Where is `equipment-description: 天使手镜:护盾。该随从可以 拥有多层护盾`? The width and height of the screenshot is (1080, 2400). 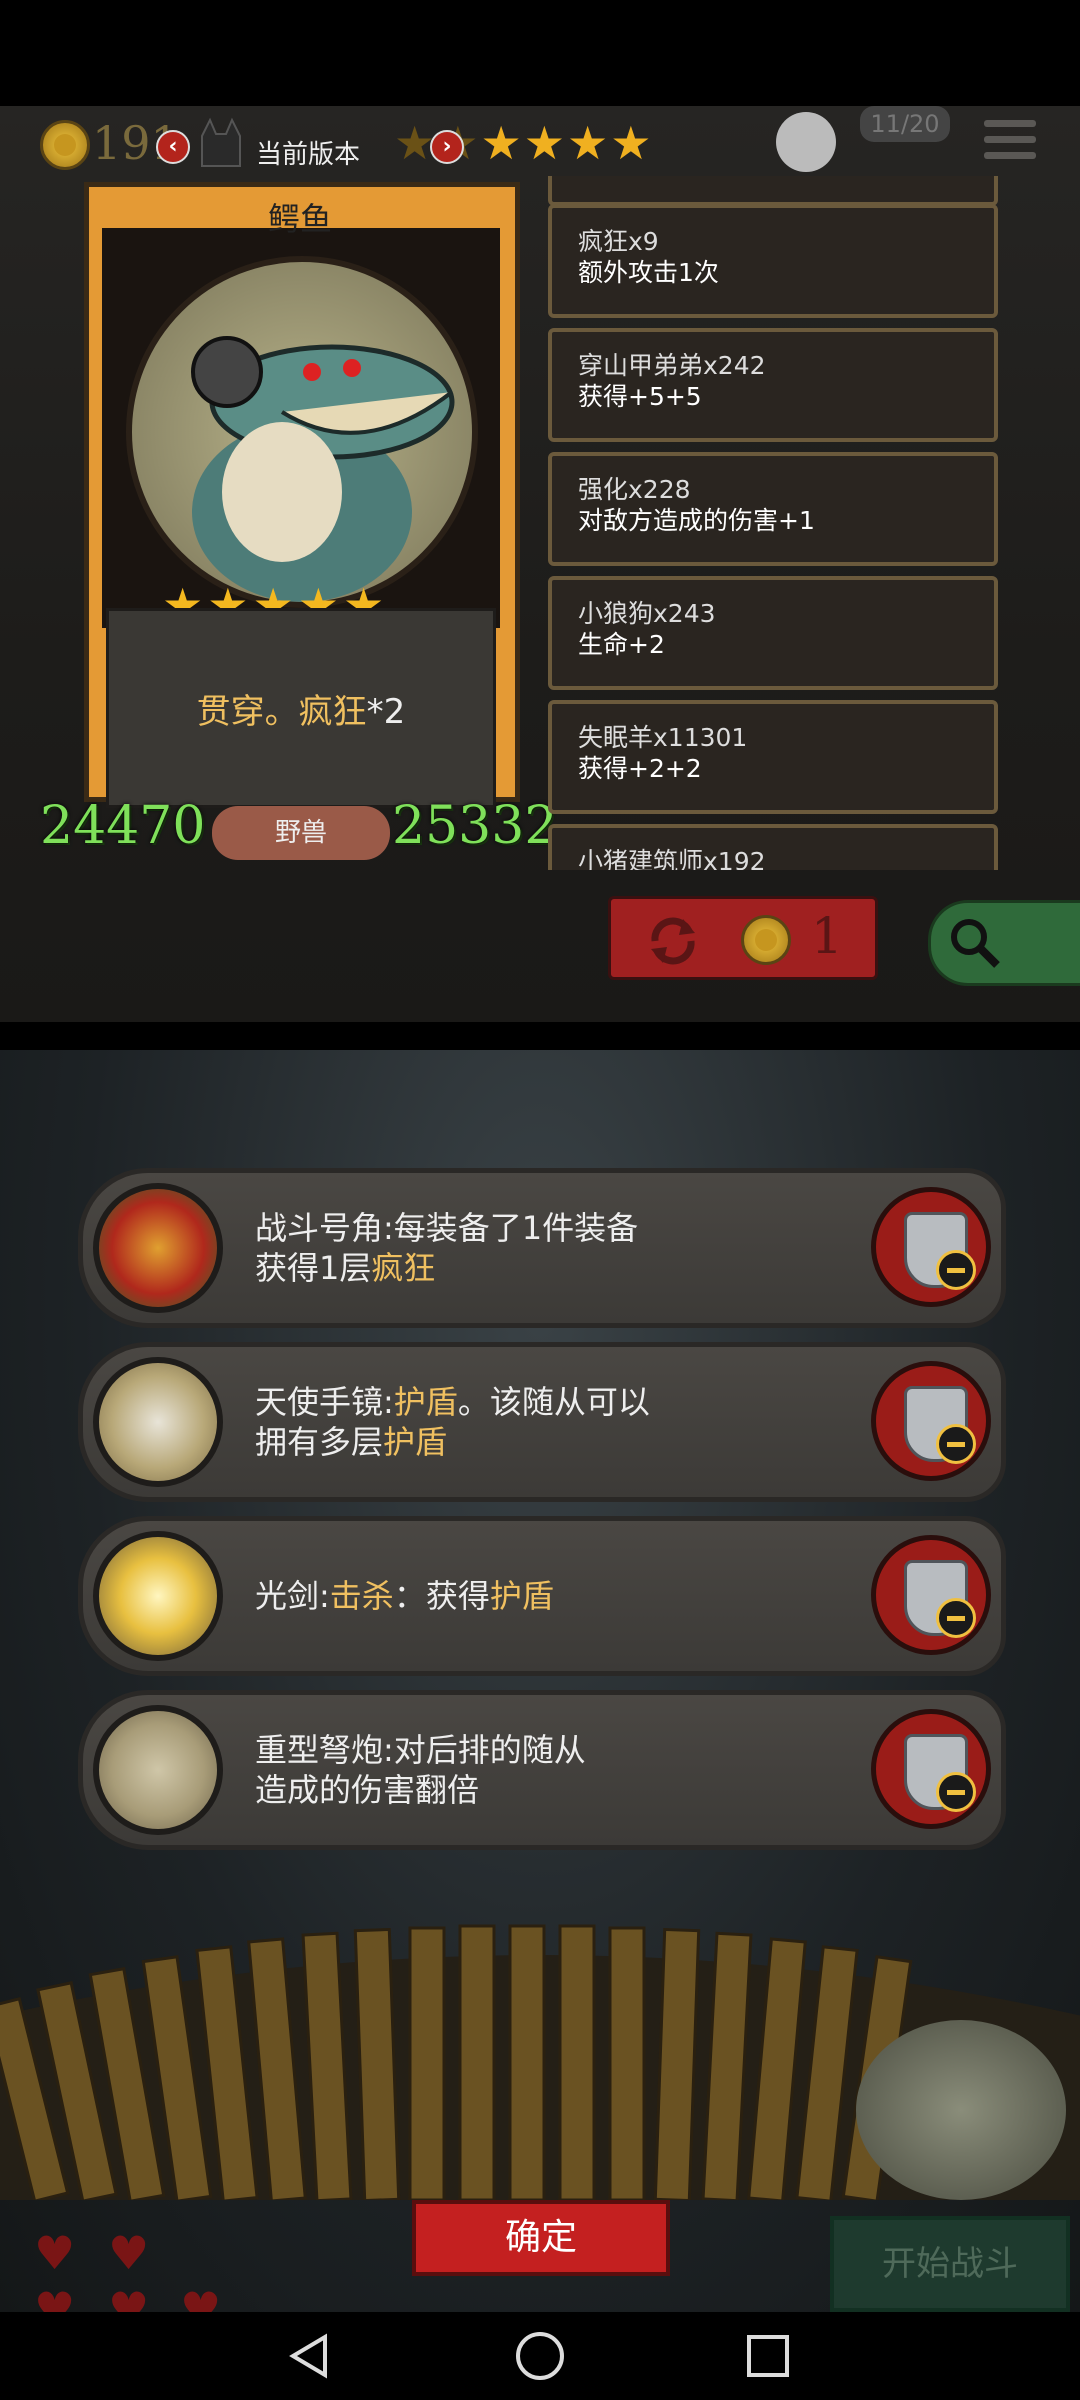 equipment-description: 天使手镜:护盾。该随从可以 拥有多层护盾 is located at coordinates (452, 1422).